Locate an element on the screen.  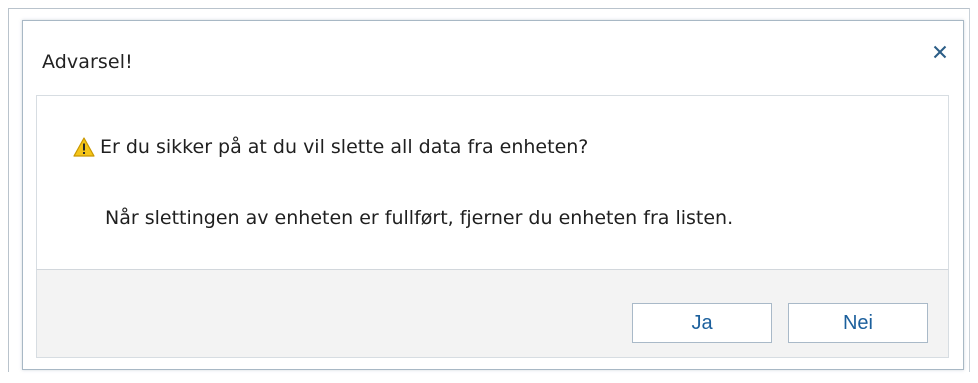
no-button: Nei is located at coordinates (858, 323).